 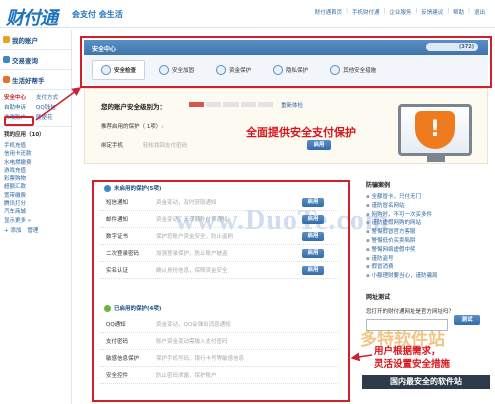 I want to click on logo: 财付通, so click(x=32, y=17).